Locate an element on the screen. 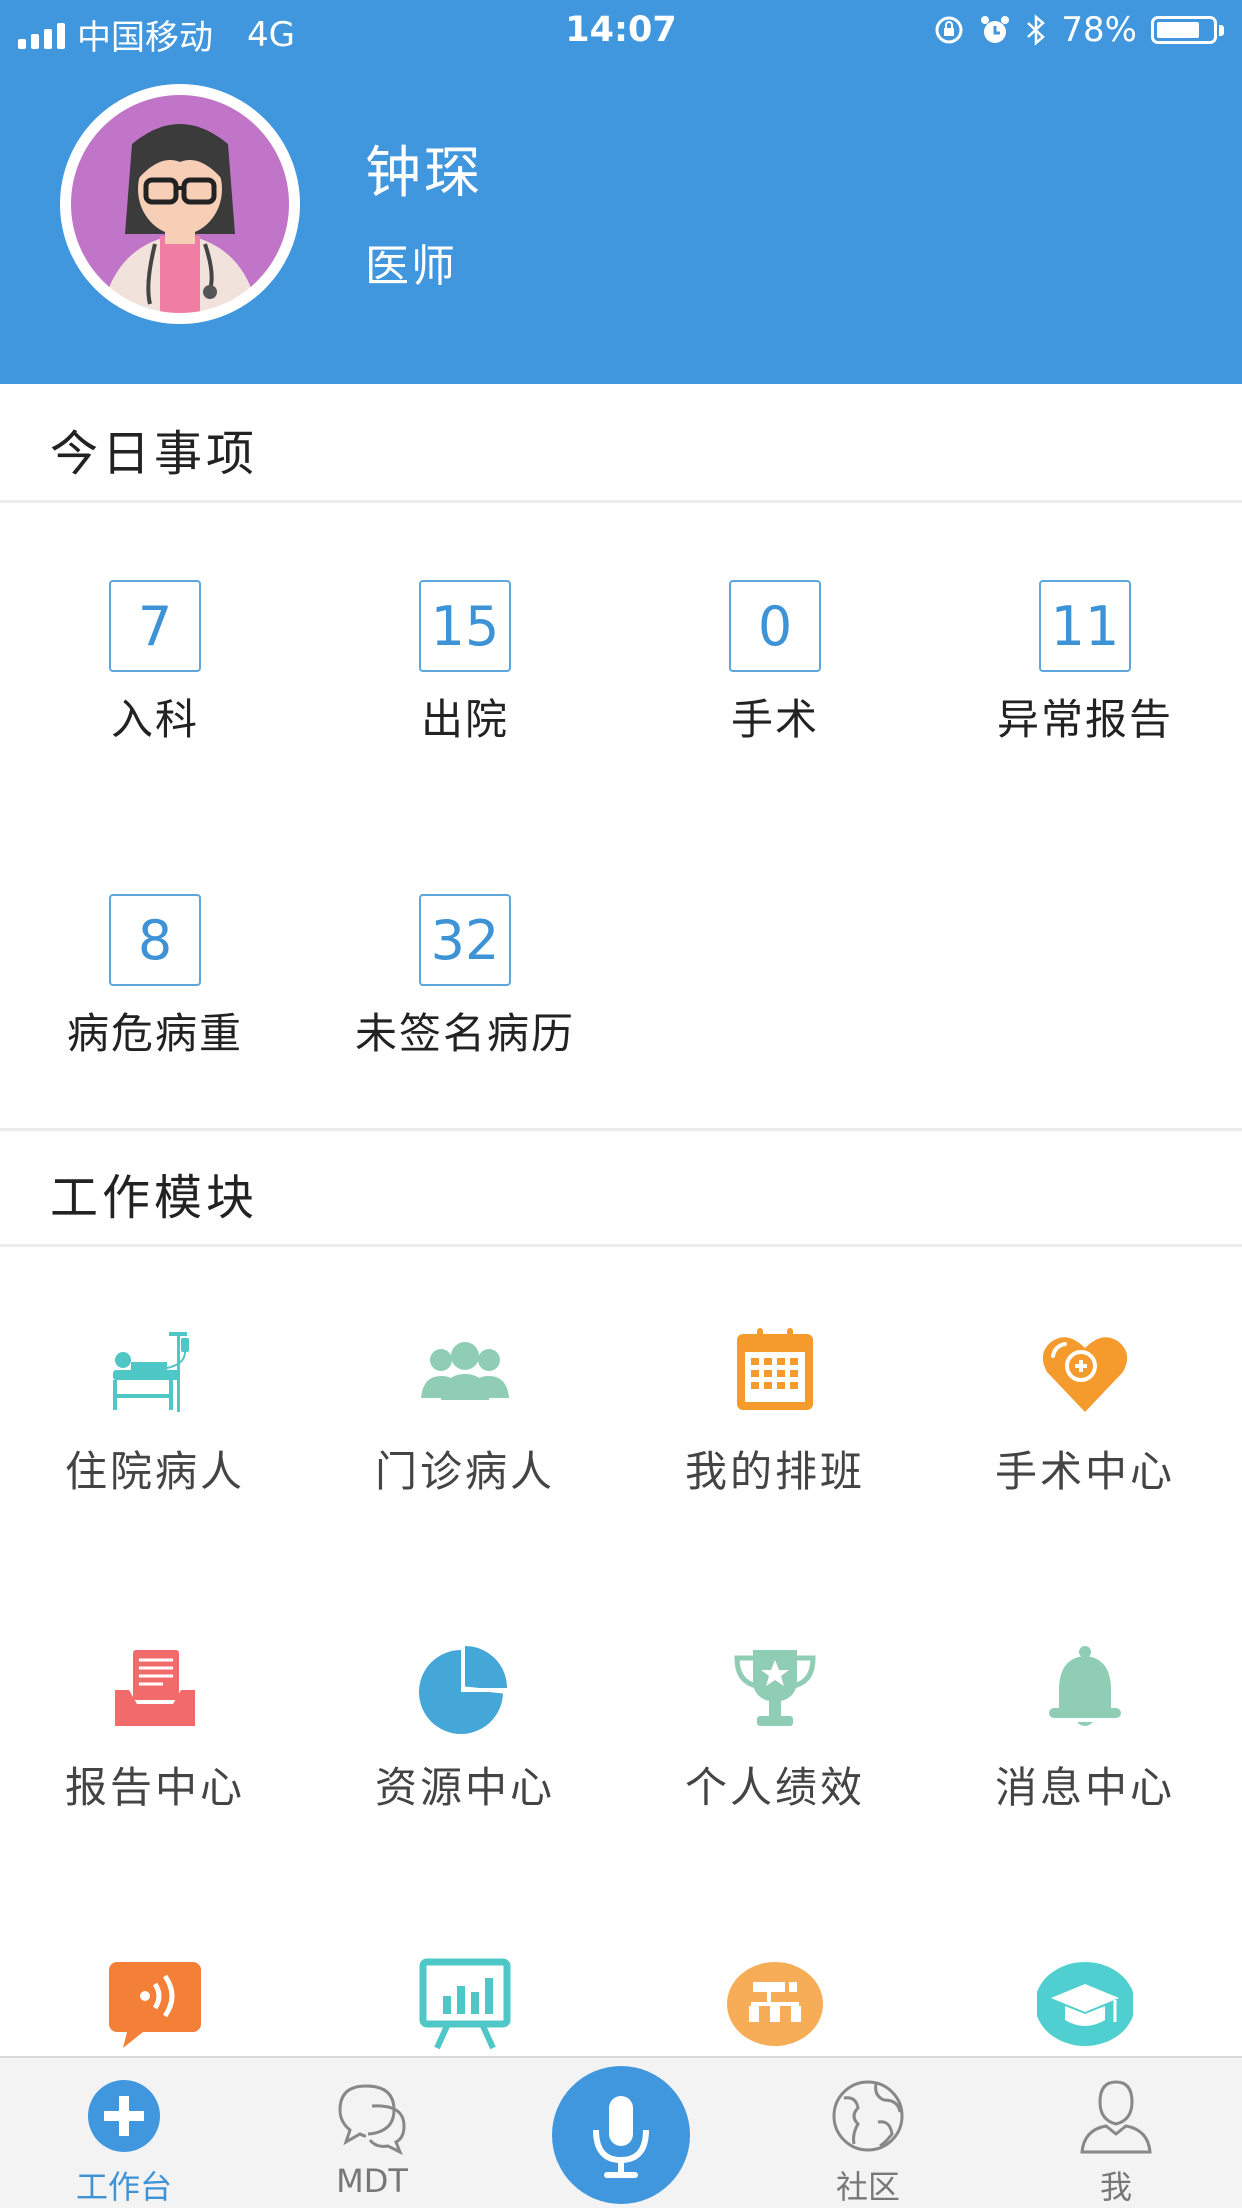 The image size is (1242, 2210). person-icon is located at coordinates (1116, 2117).